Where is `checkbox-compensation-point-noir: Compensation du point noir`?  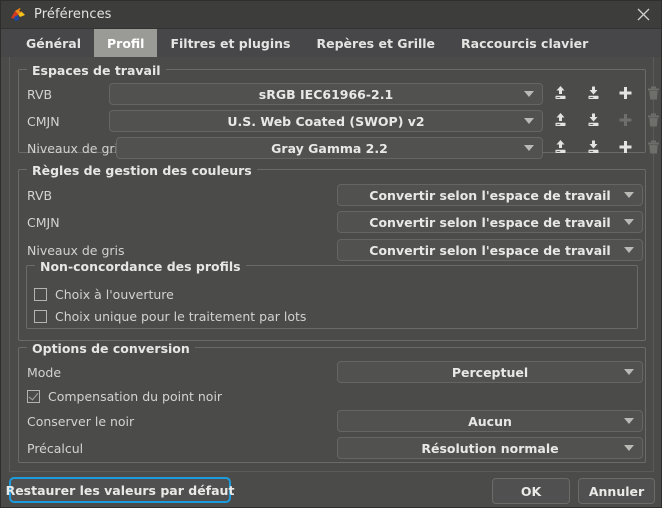
checkbox-compensation-point-noir: Compensation du point noir is located at coordinates (124, 396).